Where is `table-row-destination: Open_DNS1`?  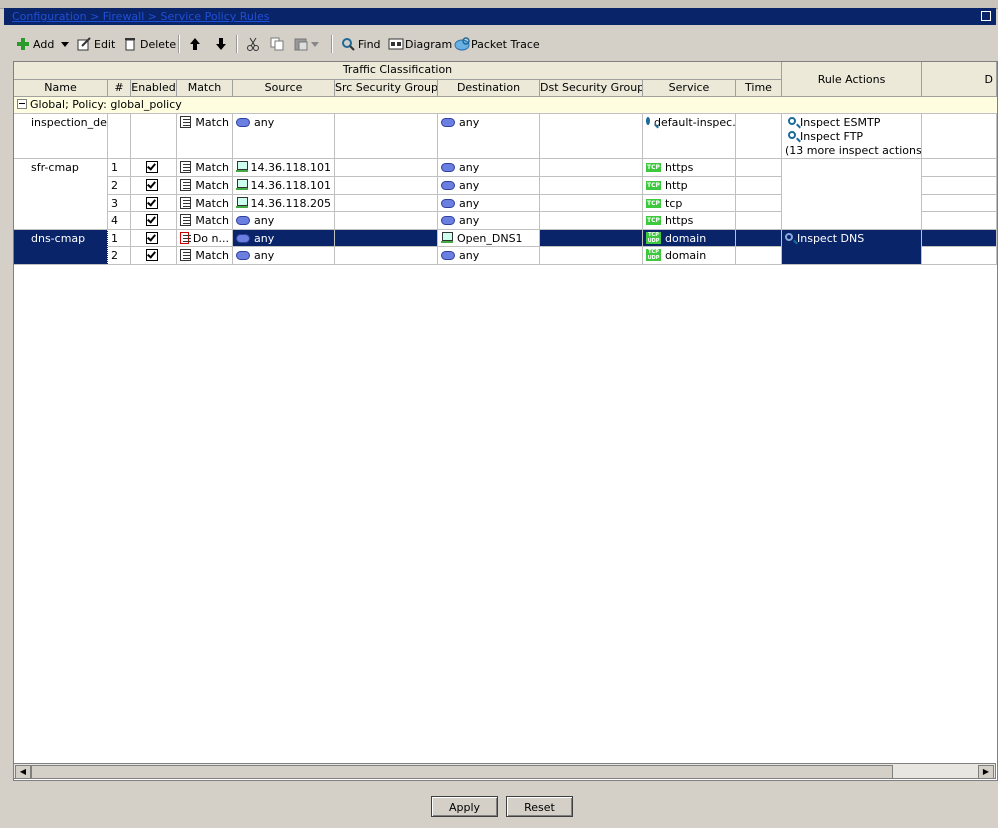
table-row-destination: Open_DNS1 is located at coordinates (489, 238).